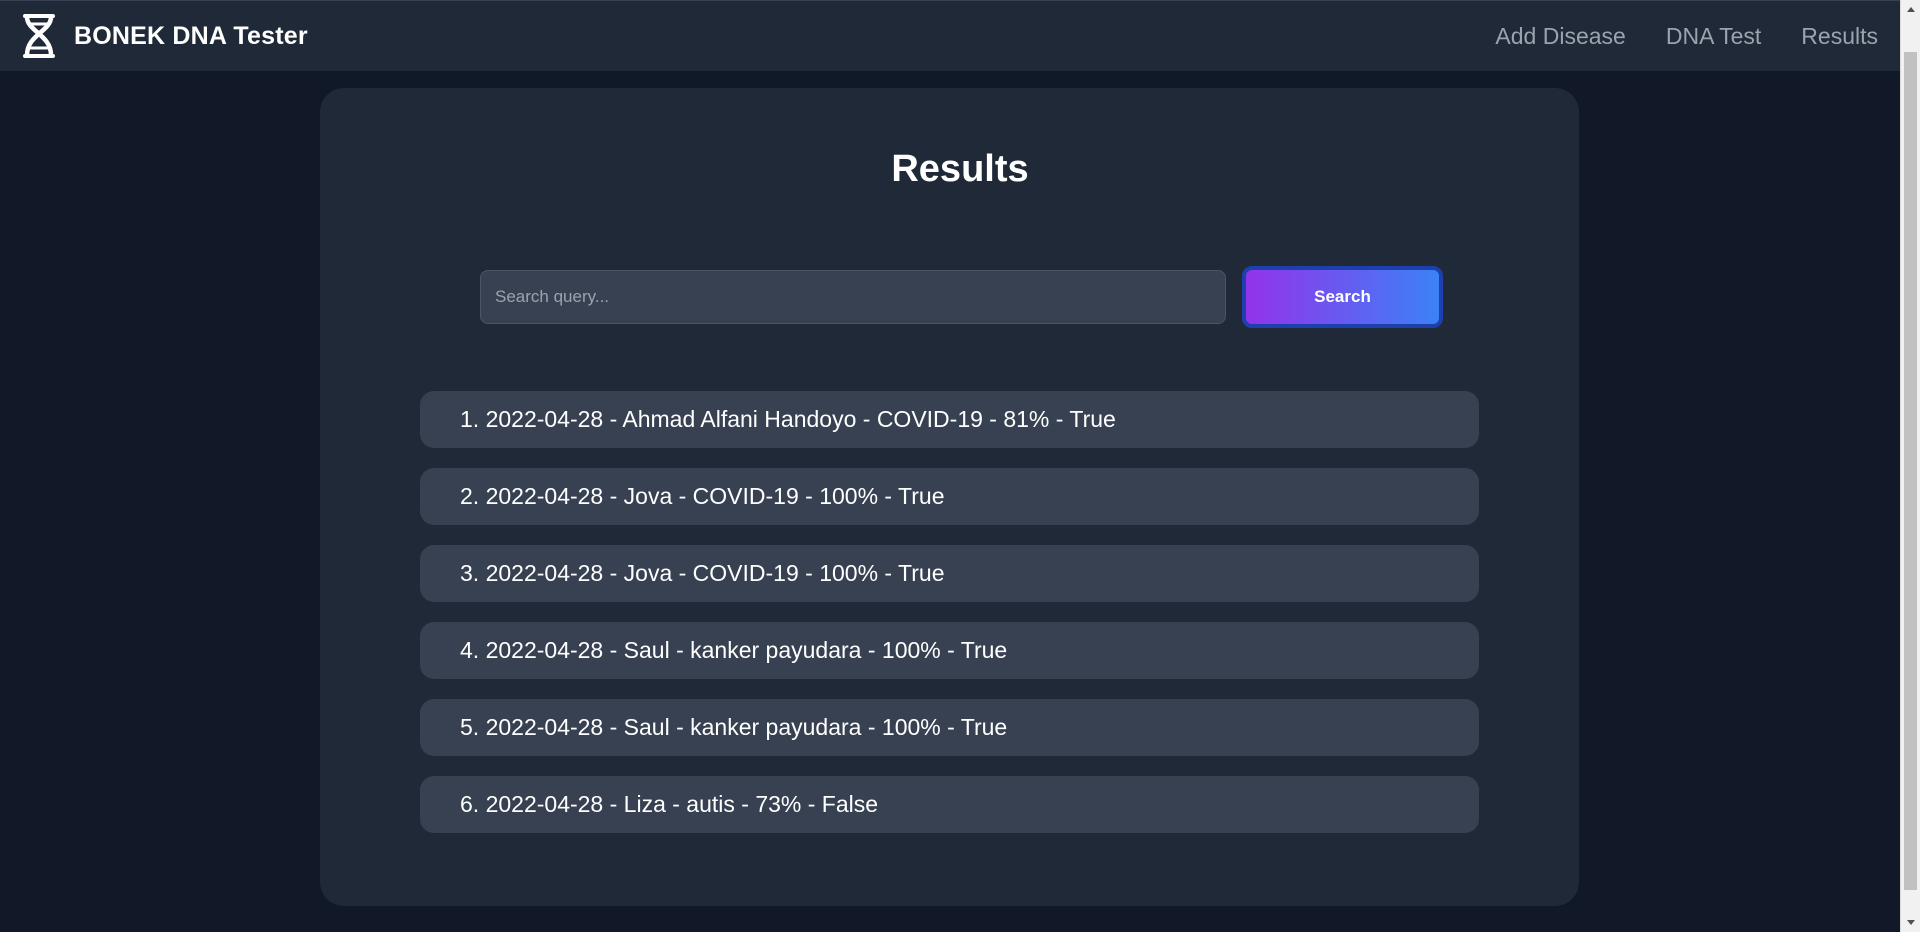 The image size is (1920, 932). What do you see at coordinates (1910, 471) in the screenshot?
I see `scrollbar-thumb` at bounding box center [1910, 471].